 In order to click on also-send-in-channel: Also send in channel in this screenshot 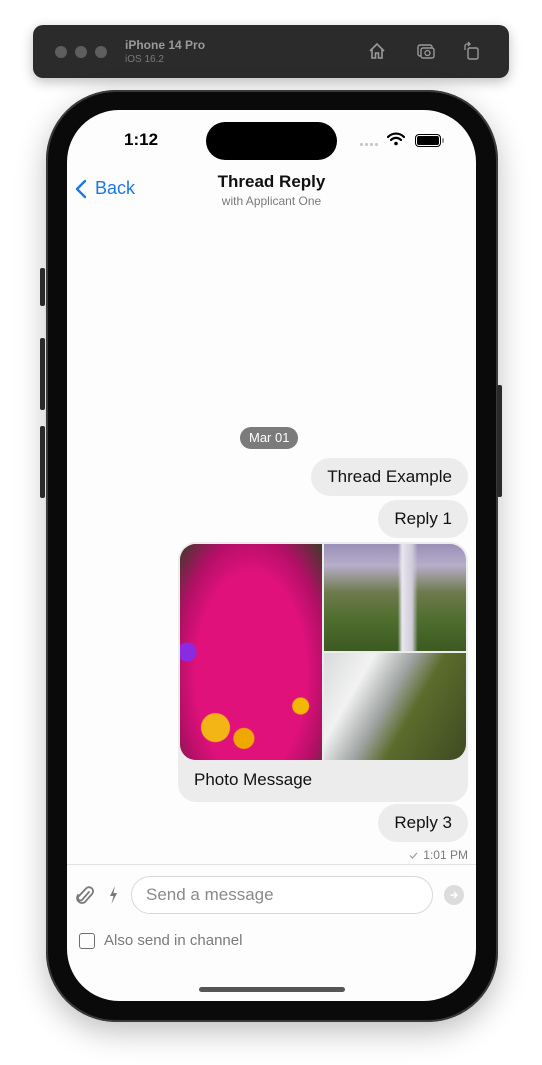, I will do `click(160, 940)`.